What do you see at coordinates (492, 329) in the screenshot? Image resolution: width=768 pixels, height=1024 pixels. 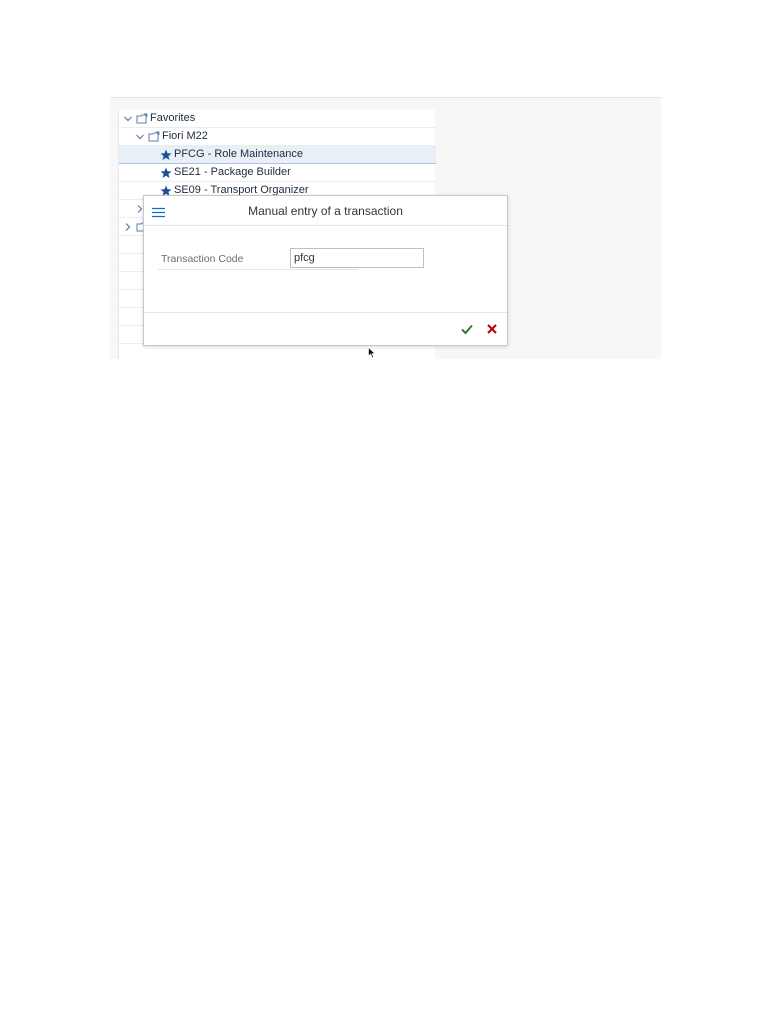 I see `cancel-x-button` at bounding box center [492, 329].